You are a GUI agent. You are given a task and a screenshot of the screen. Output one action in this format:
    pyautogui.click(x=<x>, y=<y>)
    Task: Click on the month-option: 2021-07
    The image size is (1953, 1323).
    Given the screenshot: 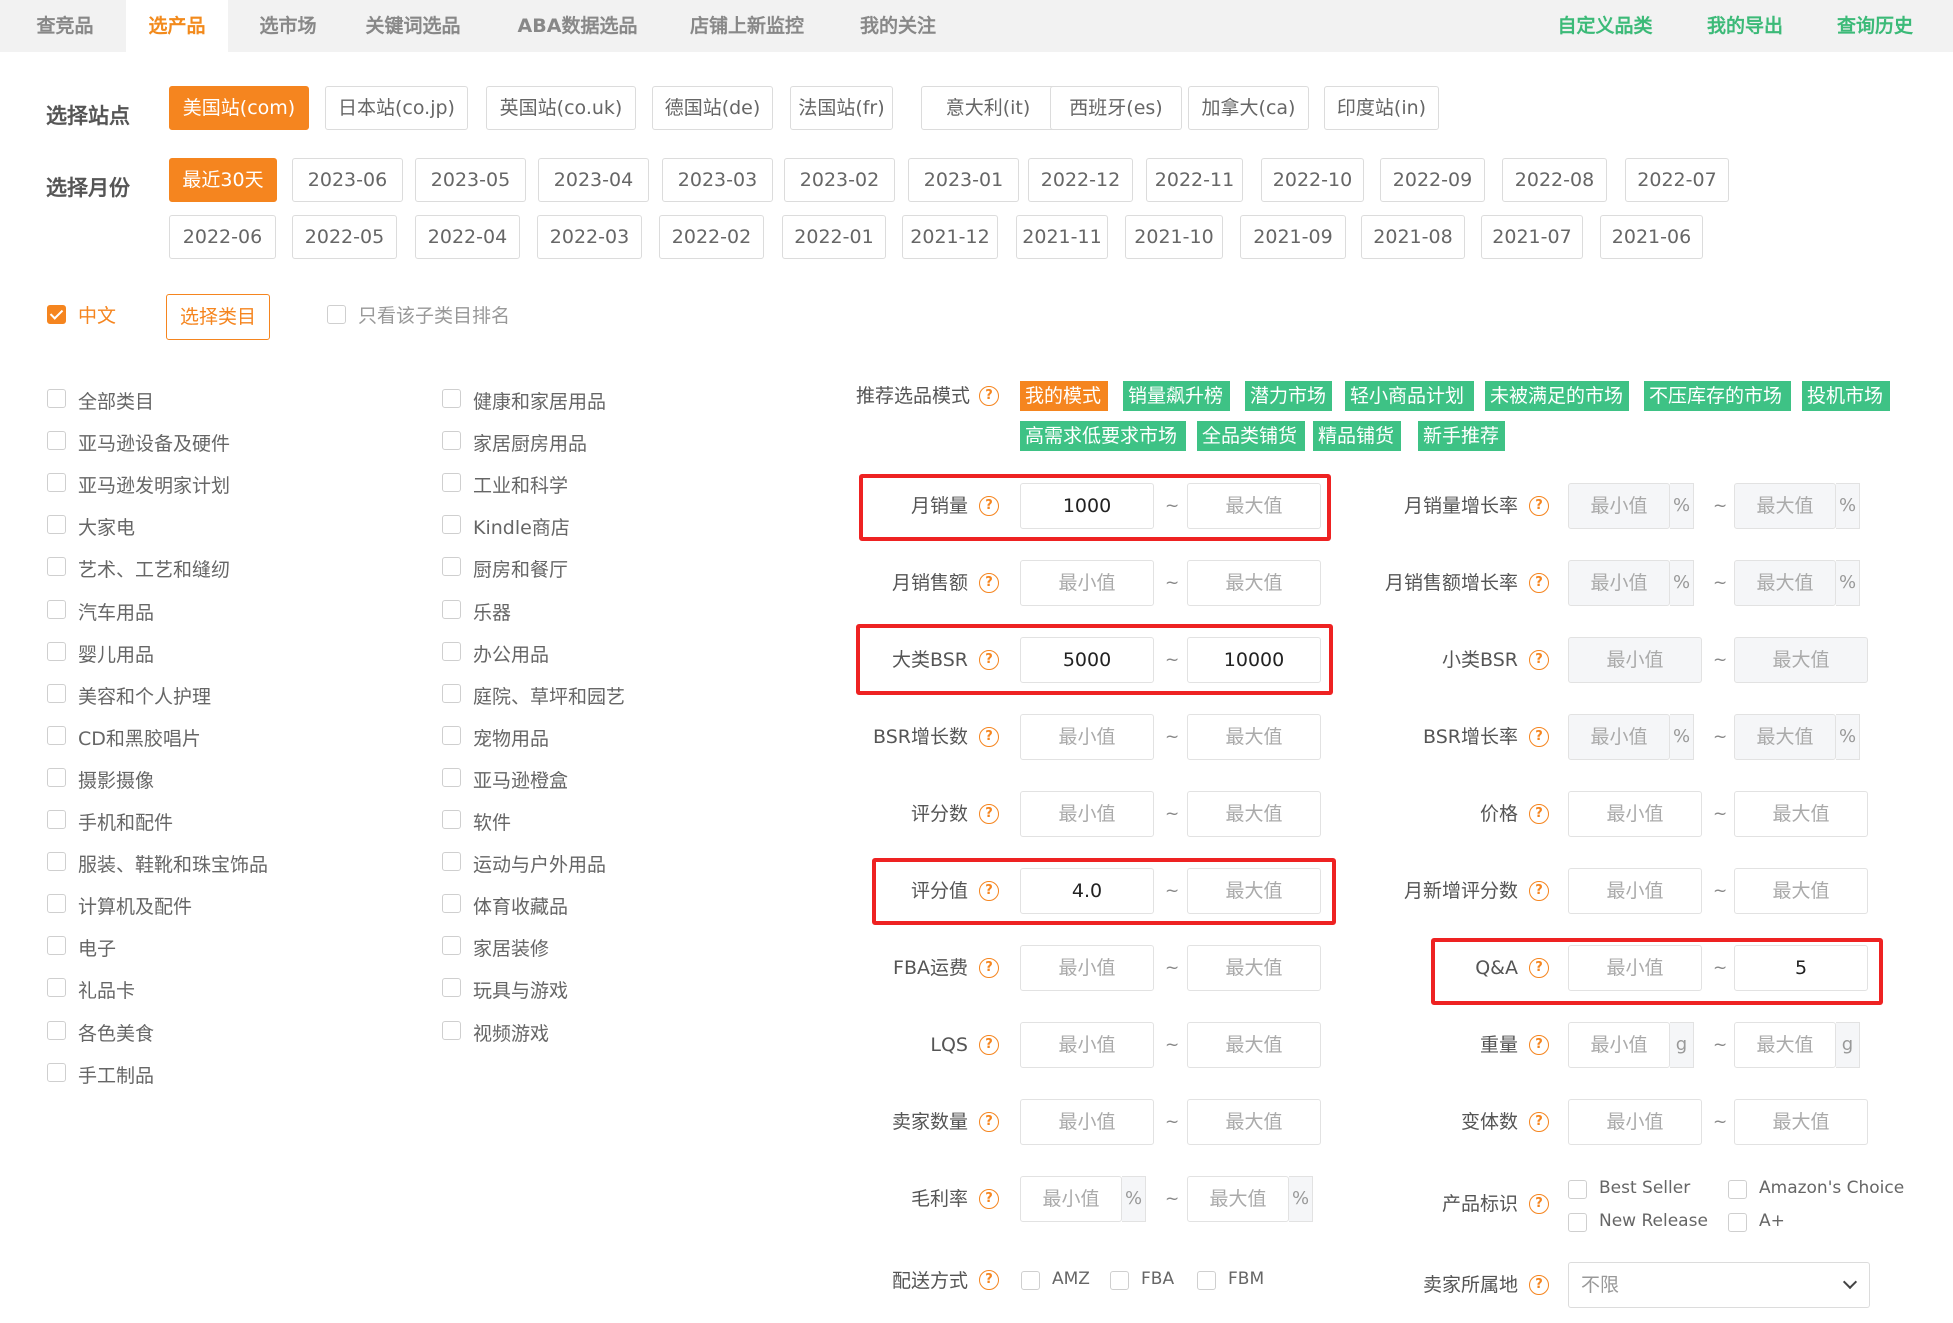 What is the action you would take?
    pyautogui.click(x=1532, y=237)
    